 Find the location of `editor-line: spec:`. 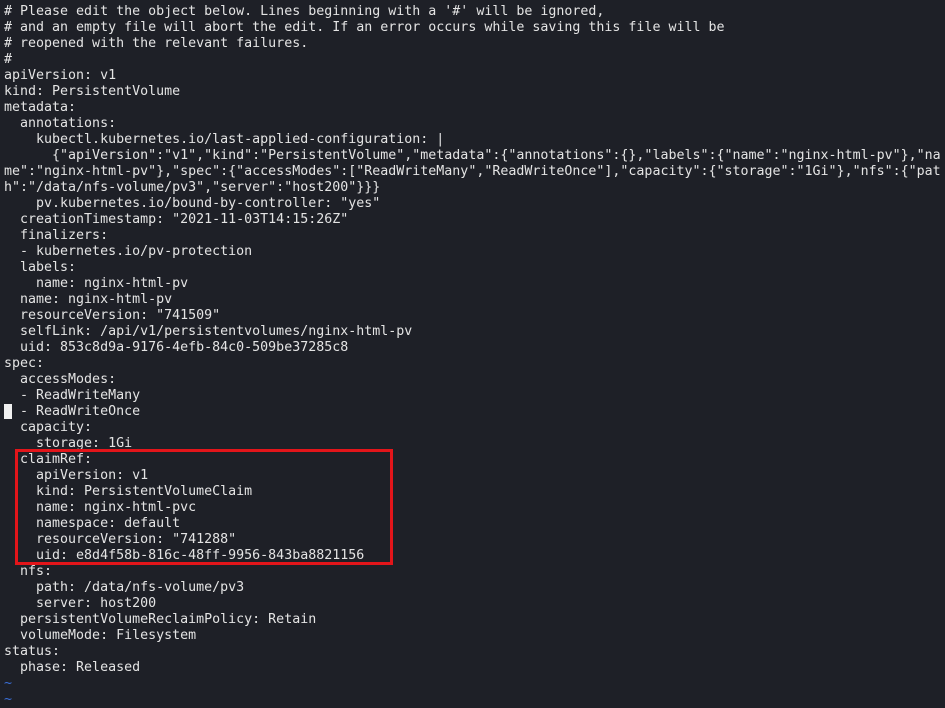

editor-line: spec: is located at coordinates (472, 364).